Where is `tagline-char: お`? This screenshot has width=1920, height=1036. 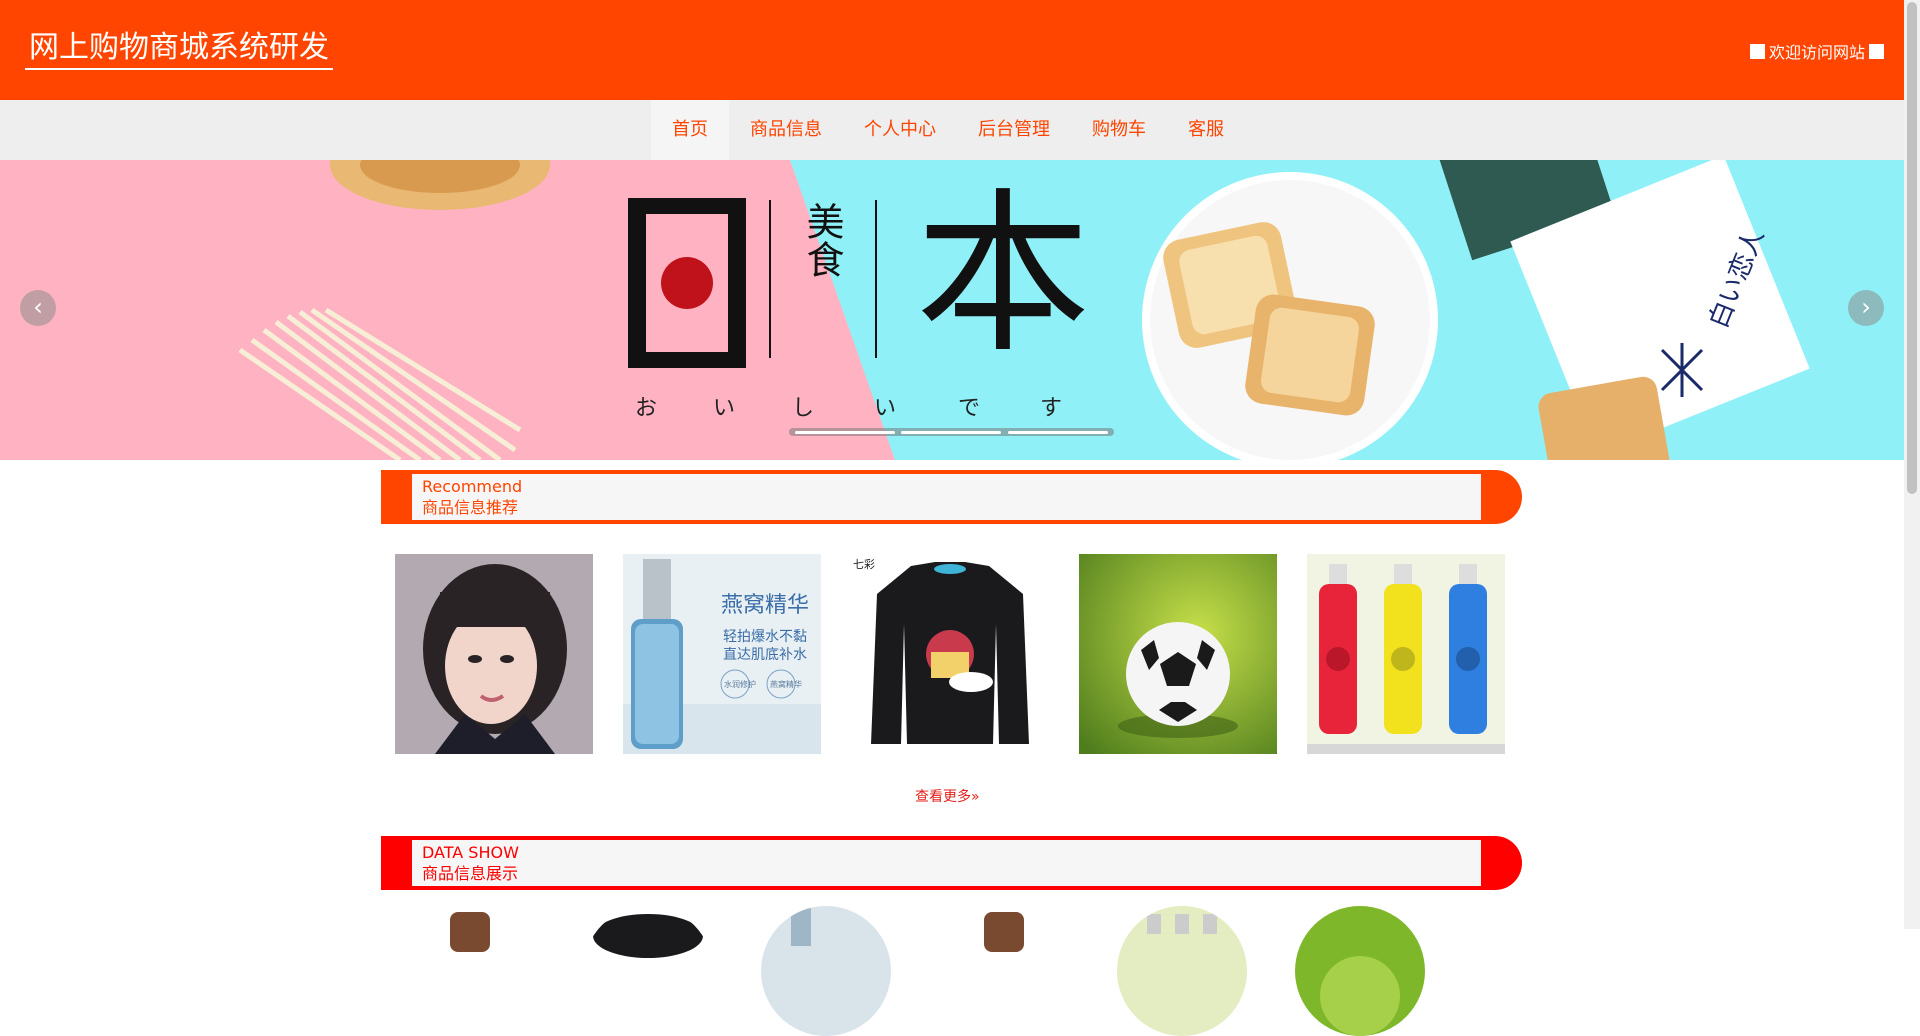
tagline-char: お is located at coordinates (646, 408).